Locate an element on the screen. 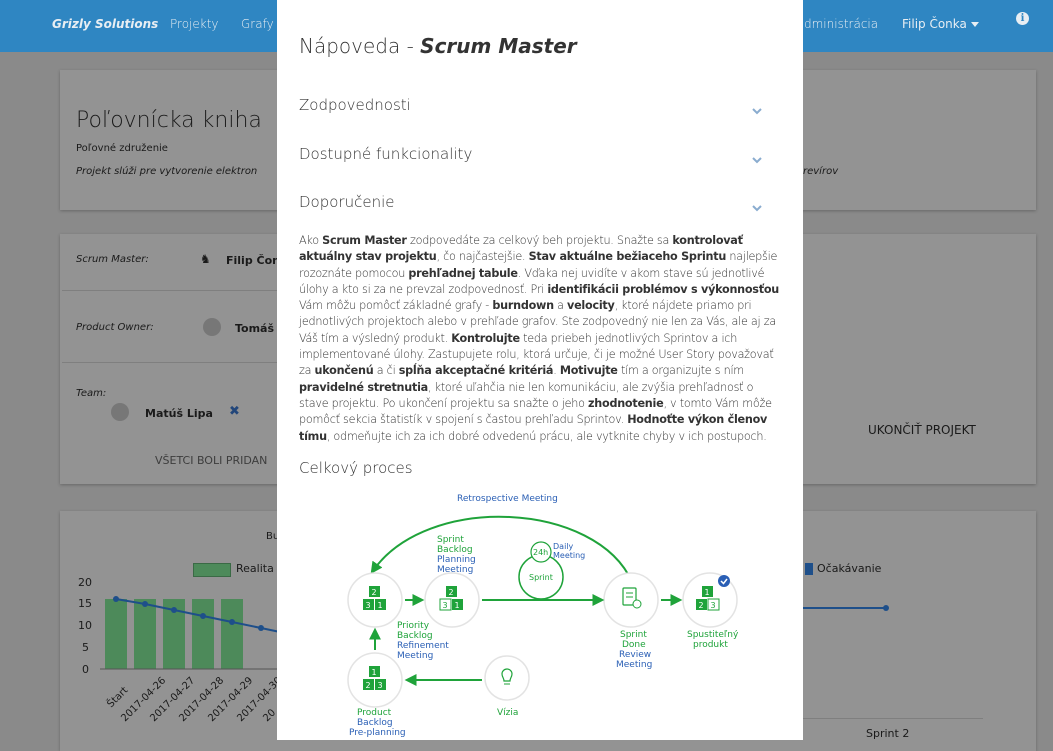 Image resolution: width=1053 pixels, height=751 pixels. legend-expected: Očakávanie is located at coordinates (849, 568).